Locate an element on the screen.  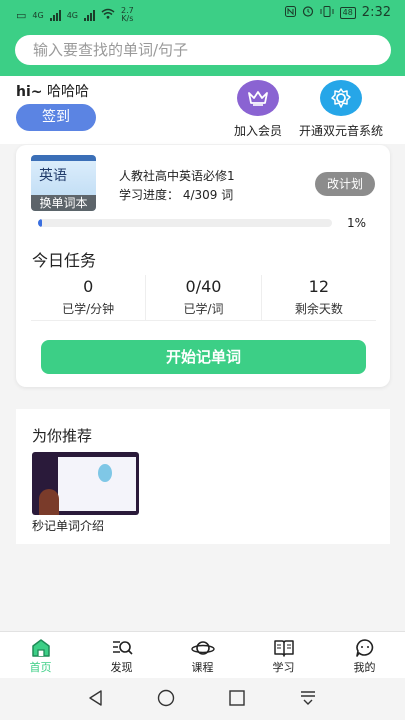
video-thumbnail is located at coordinates (85, 483).